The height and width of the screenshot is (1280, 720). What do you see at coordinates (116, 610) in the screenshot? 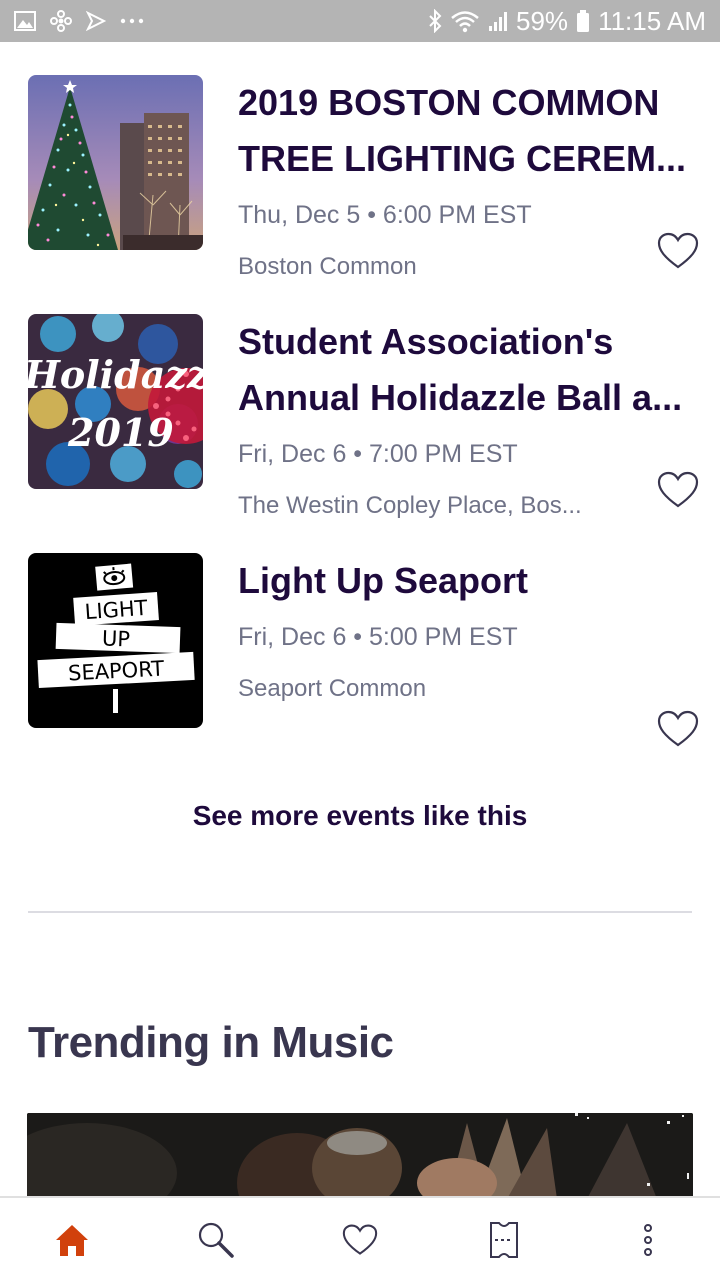
I see `seaport-image-text-light: LIGHT` at bounding box center [116, 610].